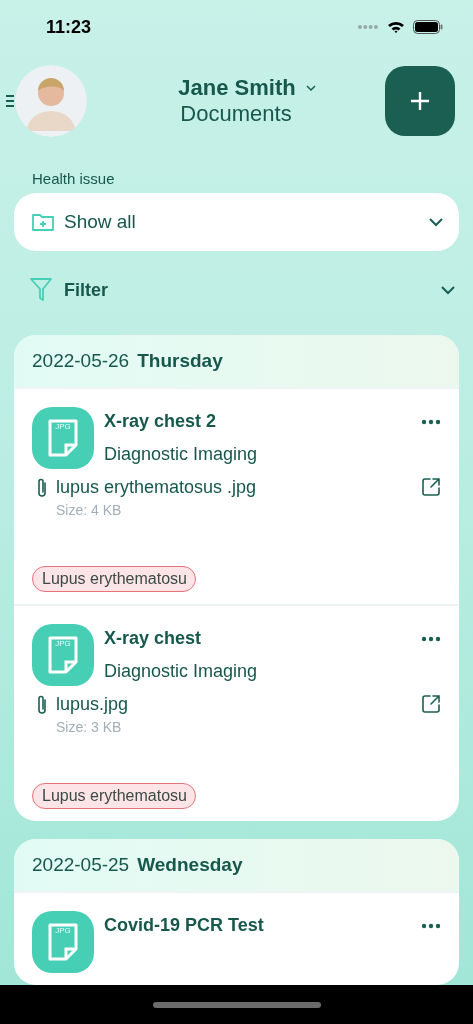 This screenshot has width=473, height=1024. I want to click on file-size: Size: 4 KB, so click(89, 510).